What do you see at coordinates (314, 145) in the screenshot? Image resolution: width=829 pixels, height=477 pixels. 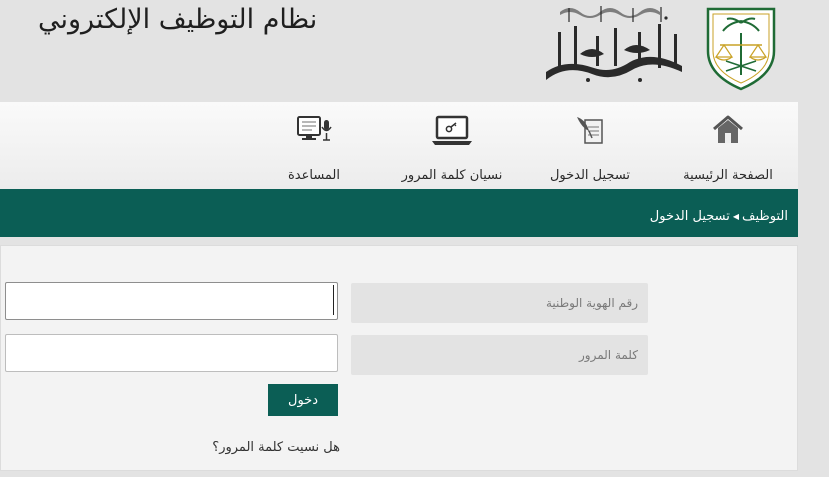 I see `nav-item-help: المساعدة` at bounding box center [314, 145].